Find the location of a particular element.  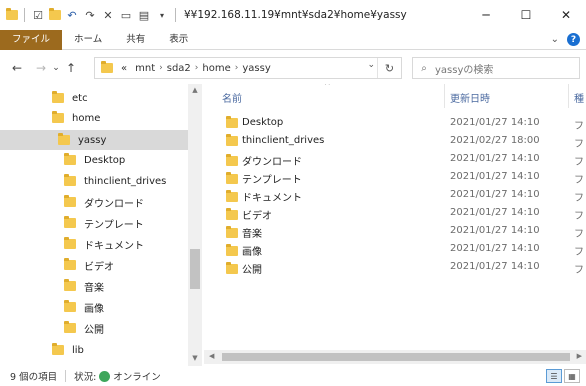

nav-scrollbar: ▲ ▼ is located at coordinates (195, 225).